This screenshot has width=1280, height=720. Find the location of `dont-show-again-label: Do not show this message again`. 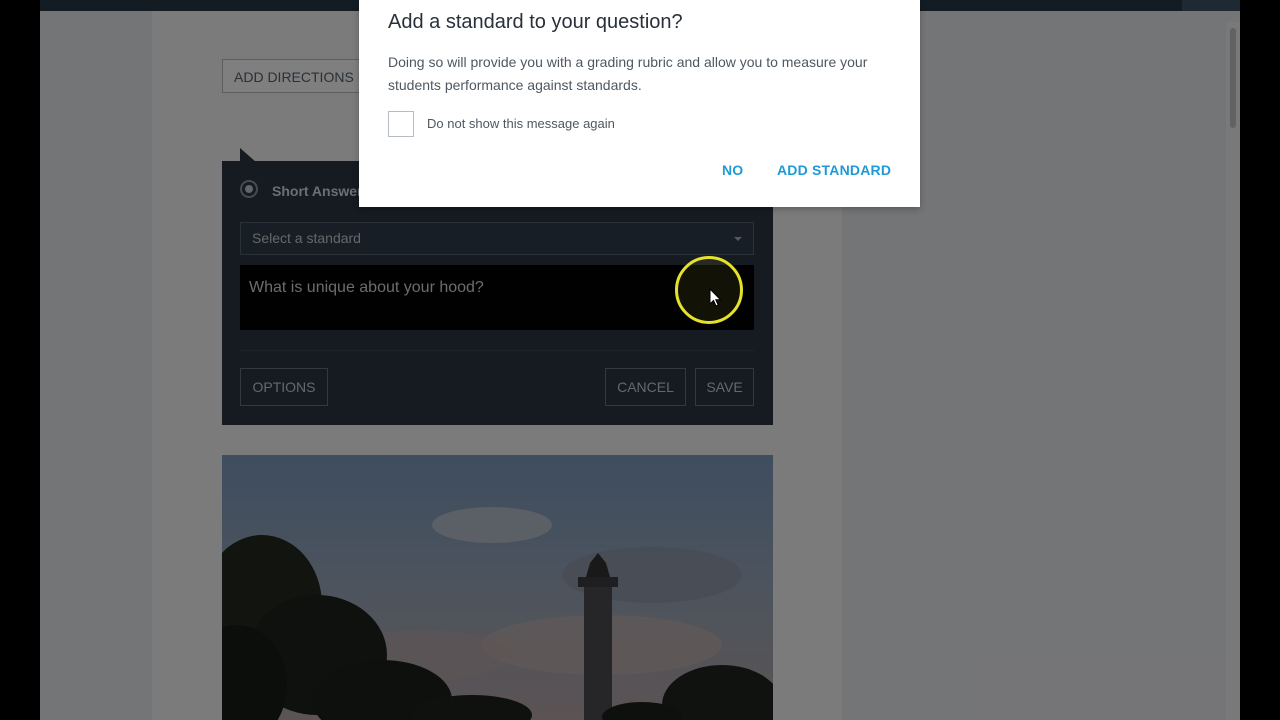

dont-show-again-label: Do not show this message again is located at coordinates (521, 123).